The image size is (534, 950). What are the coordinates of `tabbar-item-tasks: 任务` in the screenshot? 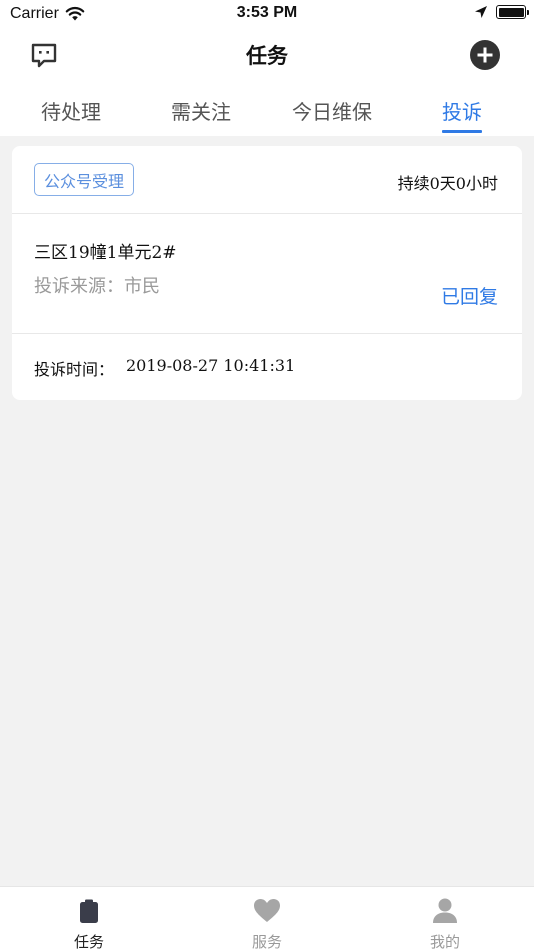 It's located at (89, 918).